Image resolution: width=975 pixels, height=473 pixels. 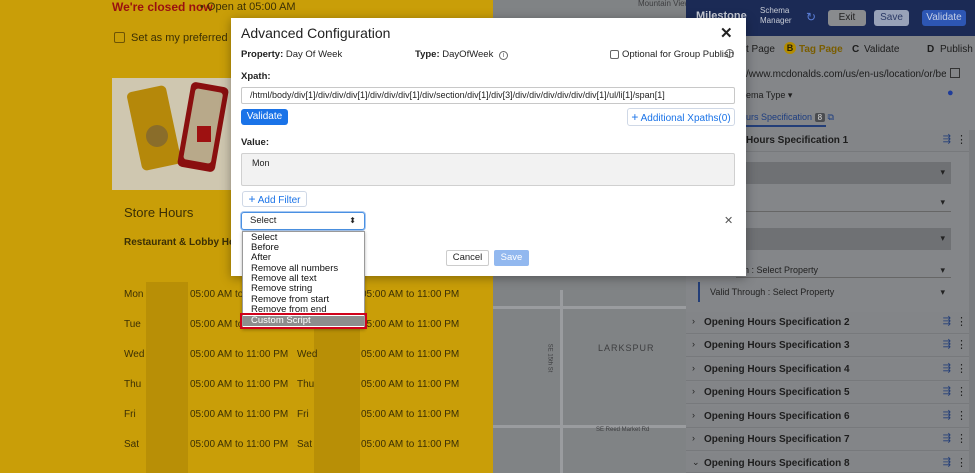 I want to click on spec-3-header: › Opening Hours Specification 3 ⇶ ⋮, so click(x=830, y=346).